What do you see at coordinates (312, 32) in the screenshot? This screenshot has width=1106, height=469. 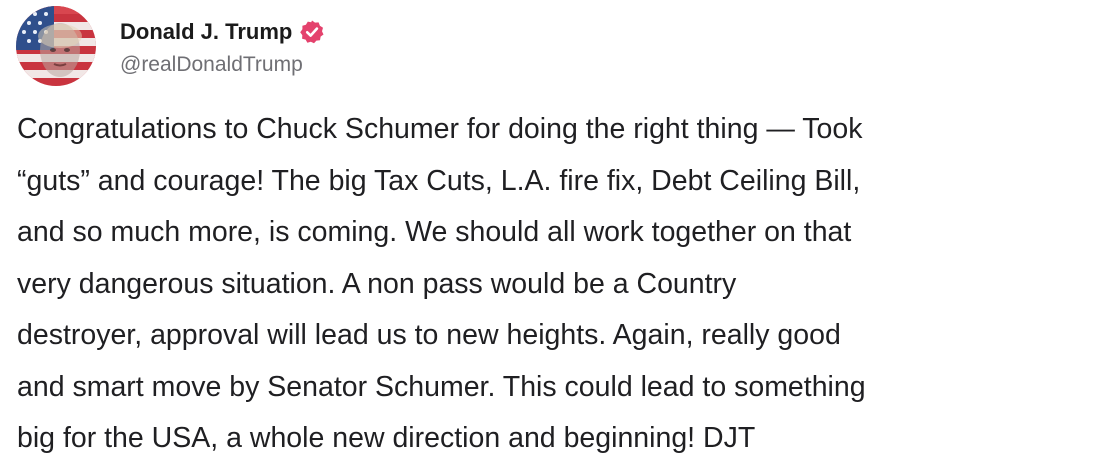 I see `verified-badge-icon` at bounding box center [312, 32].